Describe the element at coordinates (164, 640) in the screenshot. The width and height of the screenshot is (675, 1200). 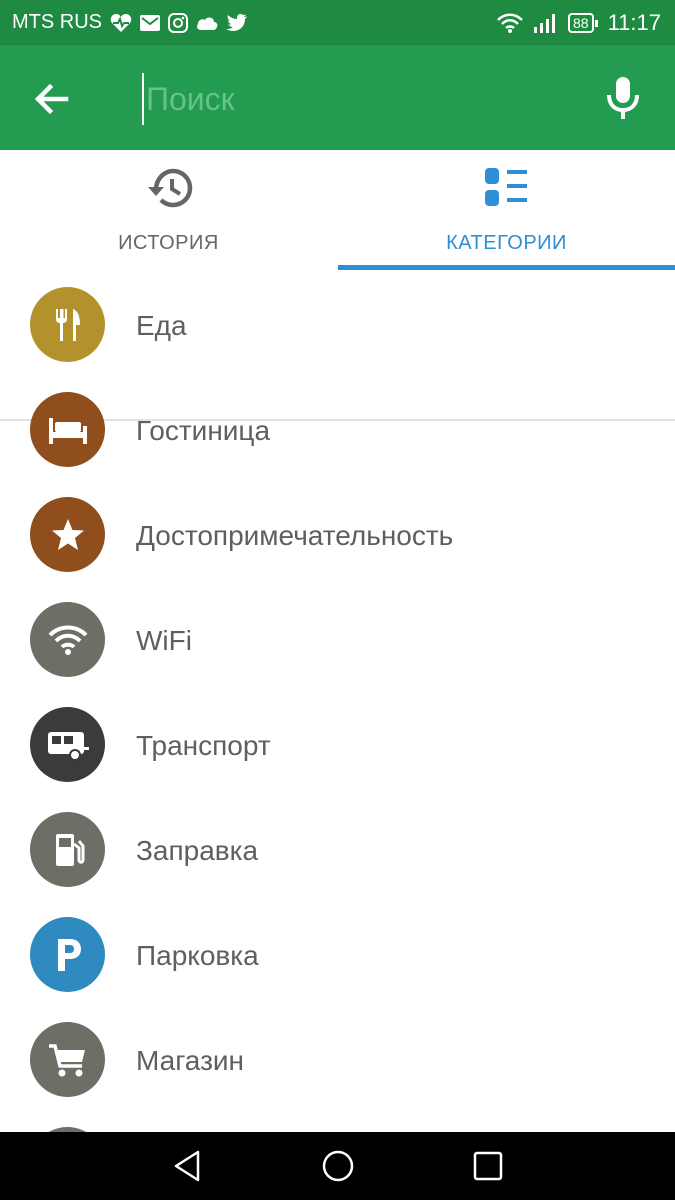
I see `category-label: WiFi` at that location.